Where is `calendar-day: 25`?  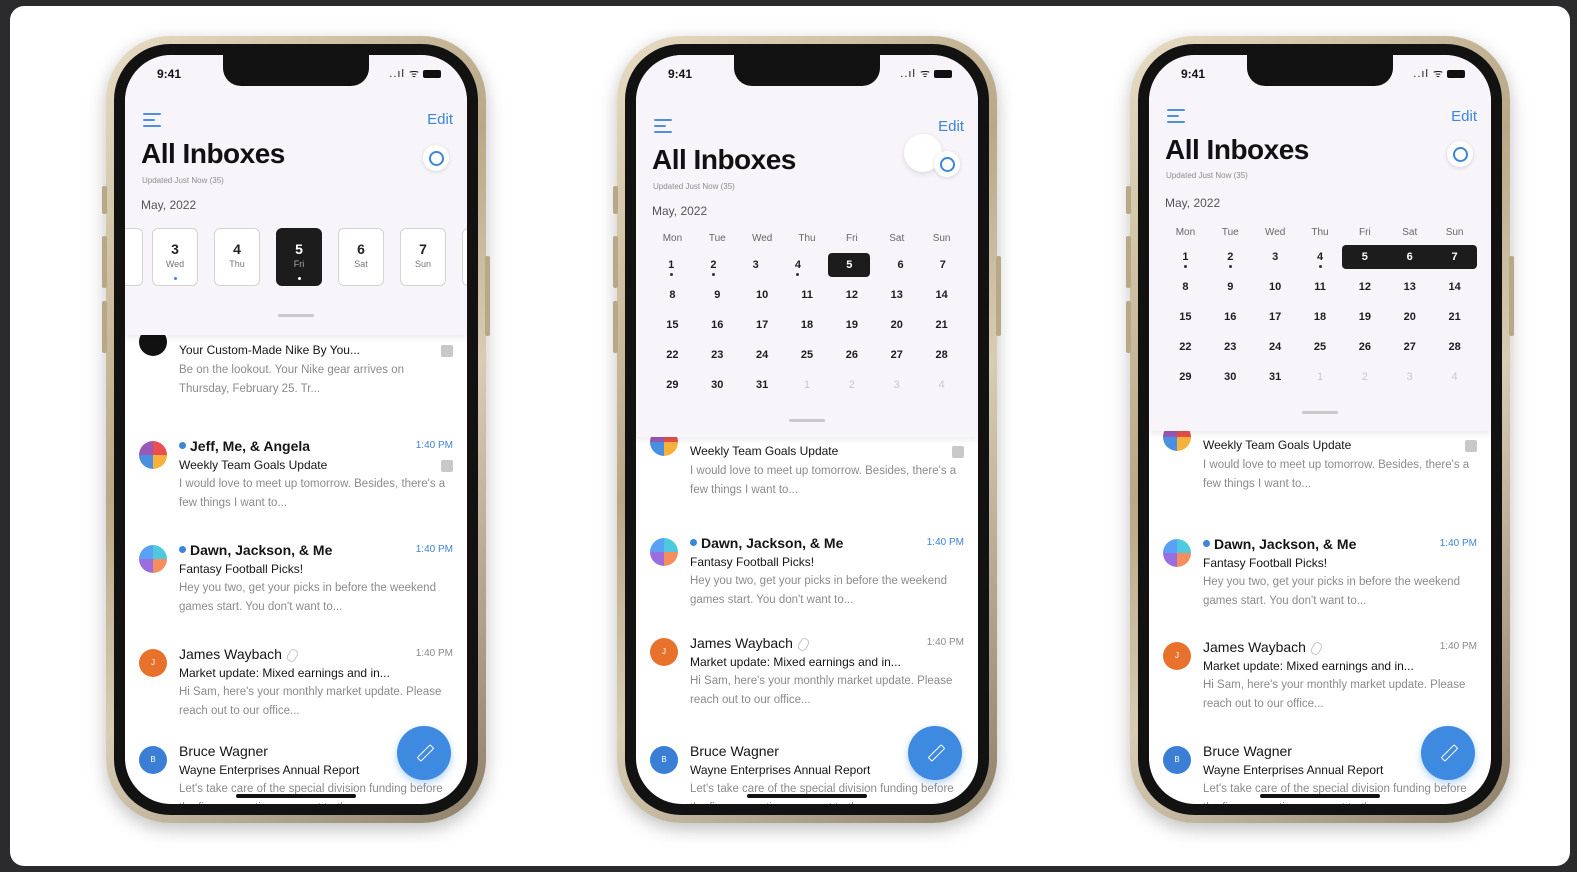
calendar-day: 25 is located at coordinates (807, 355).